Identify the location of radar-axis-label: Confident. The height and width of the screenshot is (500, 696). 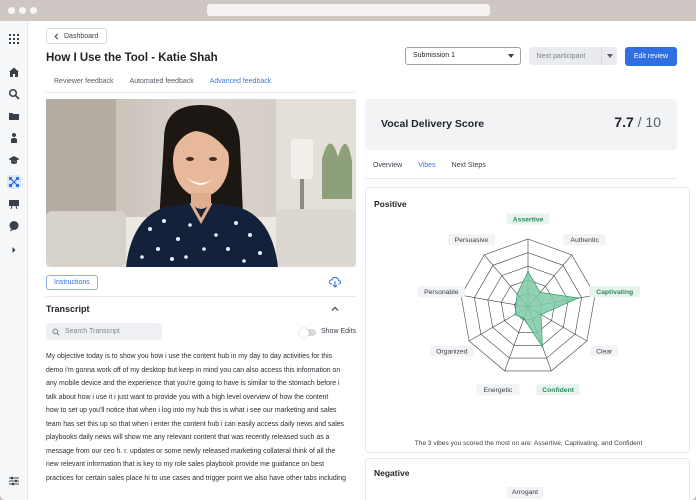
(558, 390).